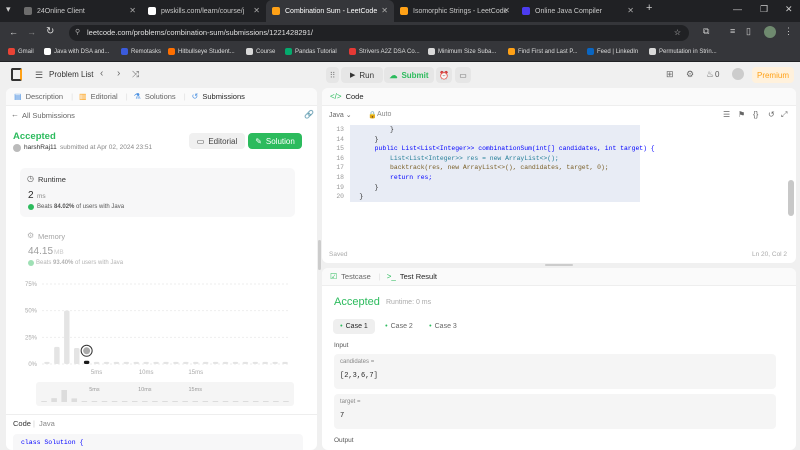  I want to click on auto-mode-label: Auto, so click(384, 114).